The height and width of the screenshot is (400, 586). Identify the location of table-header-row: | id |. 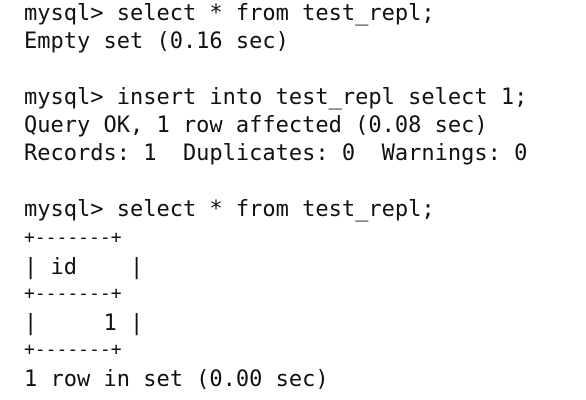
(84, 267).